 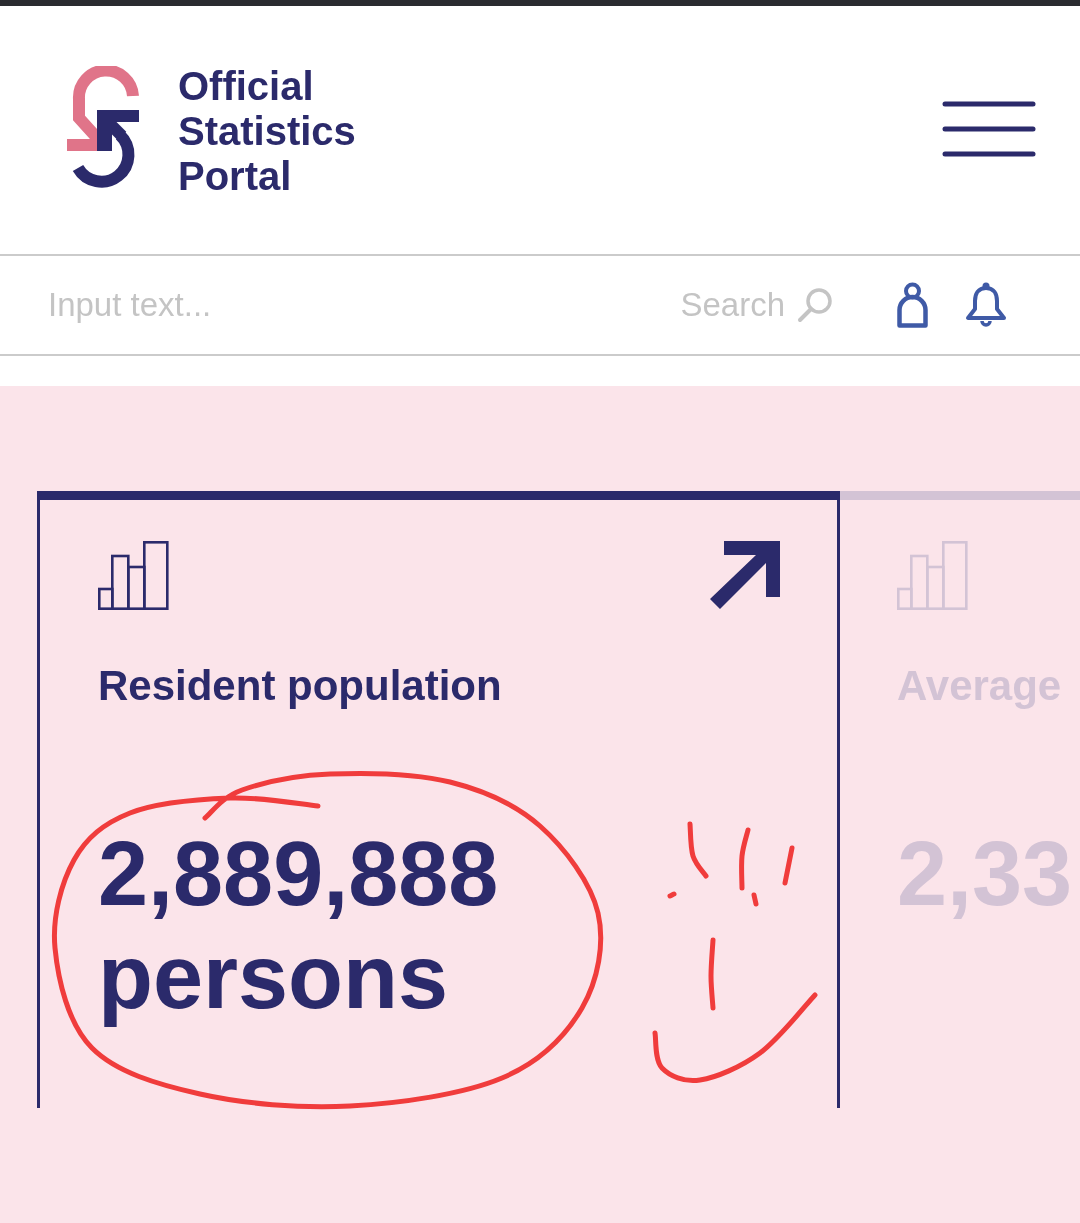 What do you see at coordinates (745, 576) in the screenshot?
I see `arrow-icon` at bounding box center [745, 576].